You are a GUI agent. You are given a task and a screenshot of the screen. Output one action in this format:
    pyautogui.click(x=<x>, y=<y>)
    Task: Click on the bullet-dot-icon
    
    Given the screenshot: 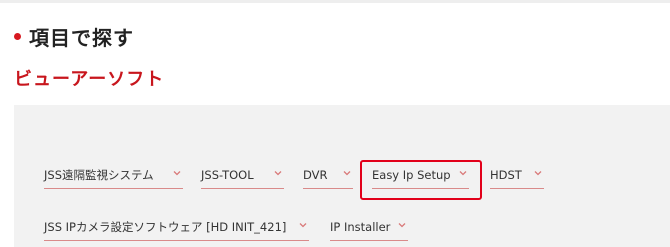 What is the action you would take?
    pyautogui.click(x=17, y=36)
    